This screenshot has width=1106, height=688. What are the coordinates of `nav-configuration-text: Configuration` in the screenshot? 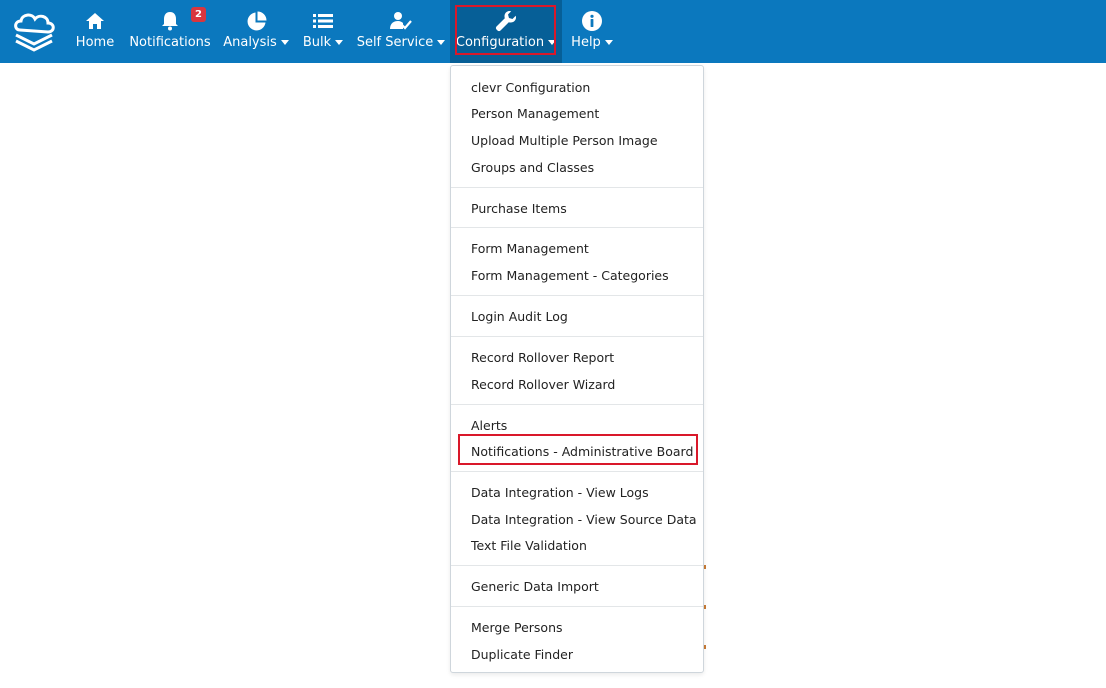 It's located at (500, 42).